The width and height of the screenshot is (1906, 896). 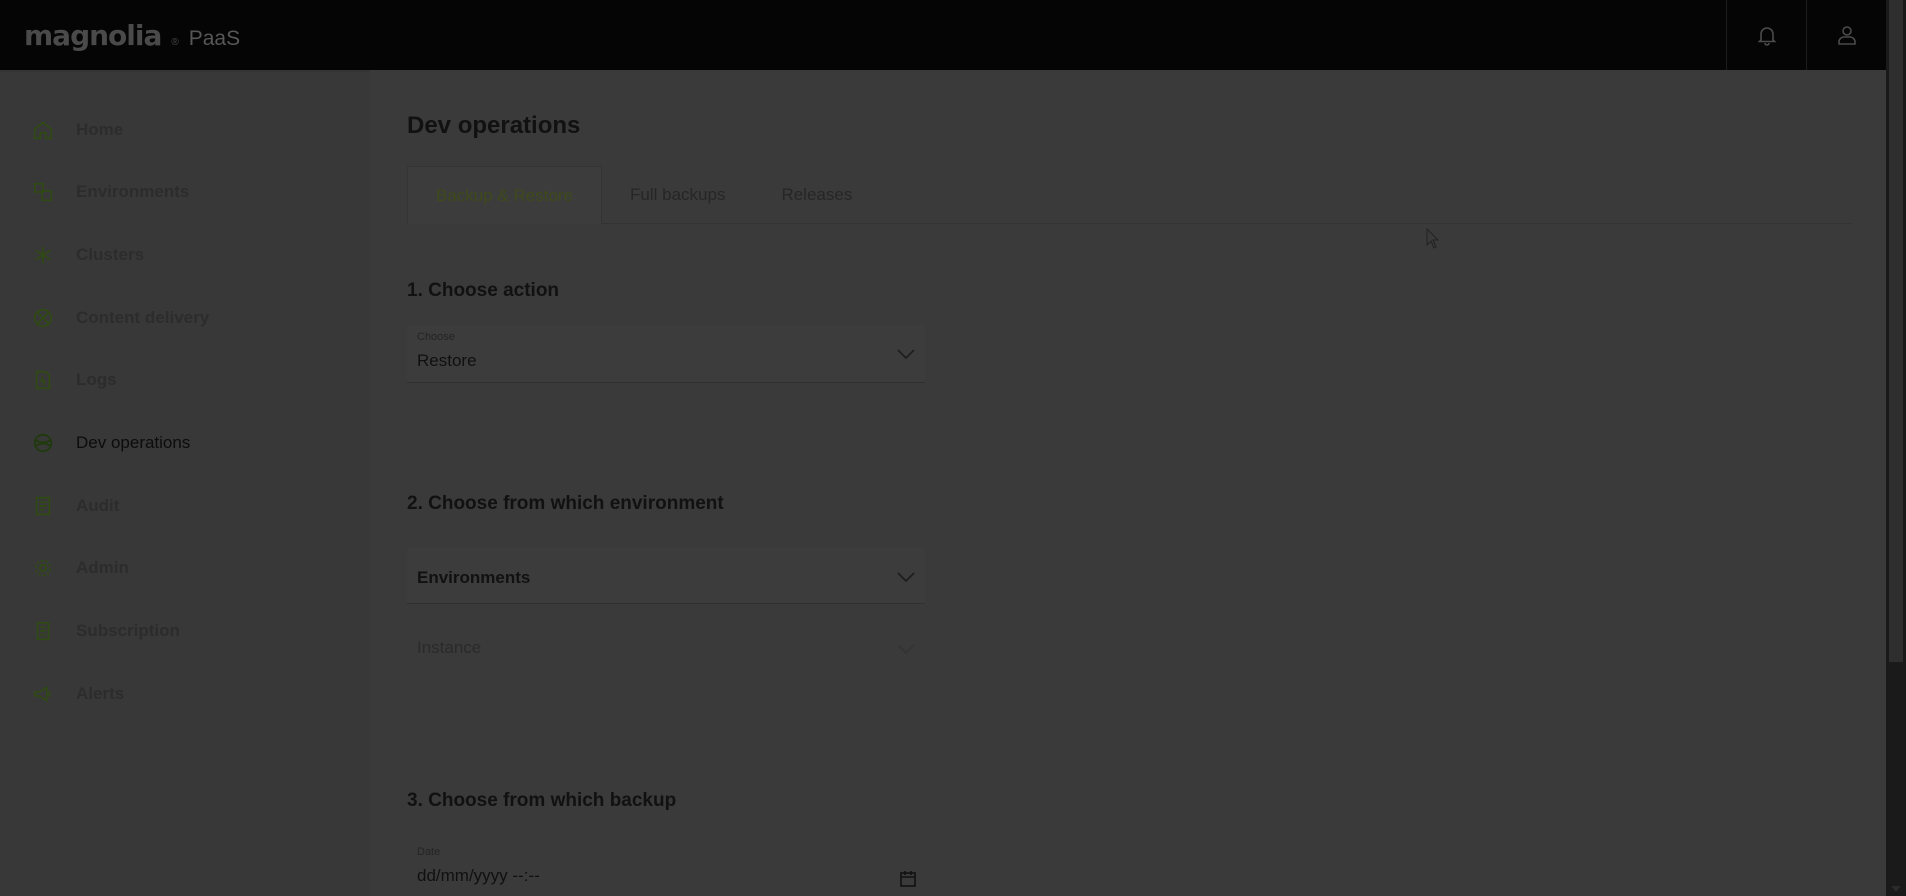 I want to click on sidebar-item-label: Environments, so click(x=133, y=191).